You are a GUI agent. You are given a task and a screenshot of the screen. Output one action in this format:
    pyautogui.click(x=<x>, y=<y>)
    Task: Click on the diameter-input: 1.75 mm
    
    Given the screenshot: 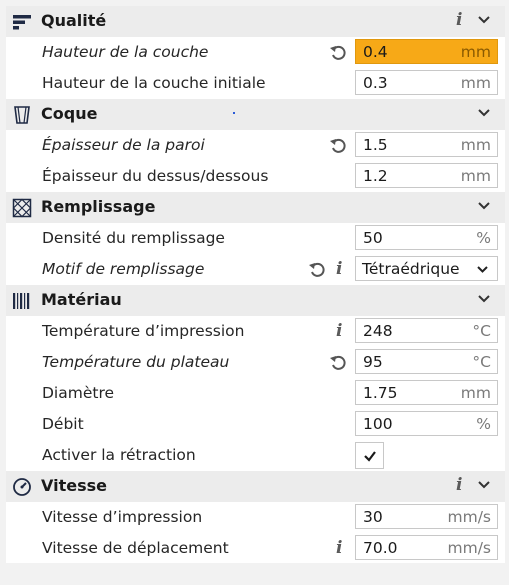 What is the action you would take?
    pyautogui.click(x=426, y=392)
    